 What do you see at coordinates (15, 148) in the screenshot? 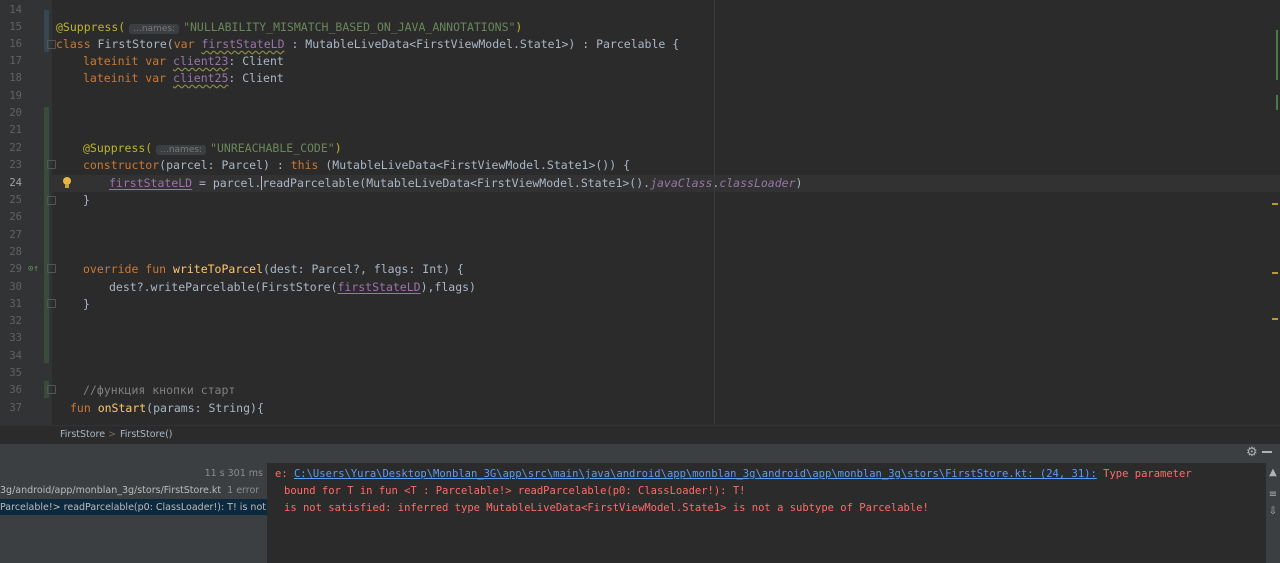
I see `line-number: 22` at bounding box center [15, 148].